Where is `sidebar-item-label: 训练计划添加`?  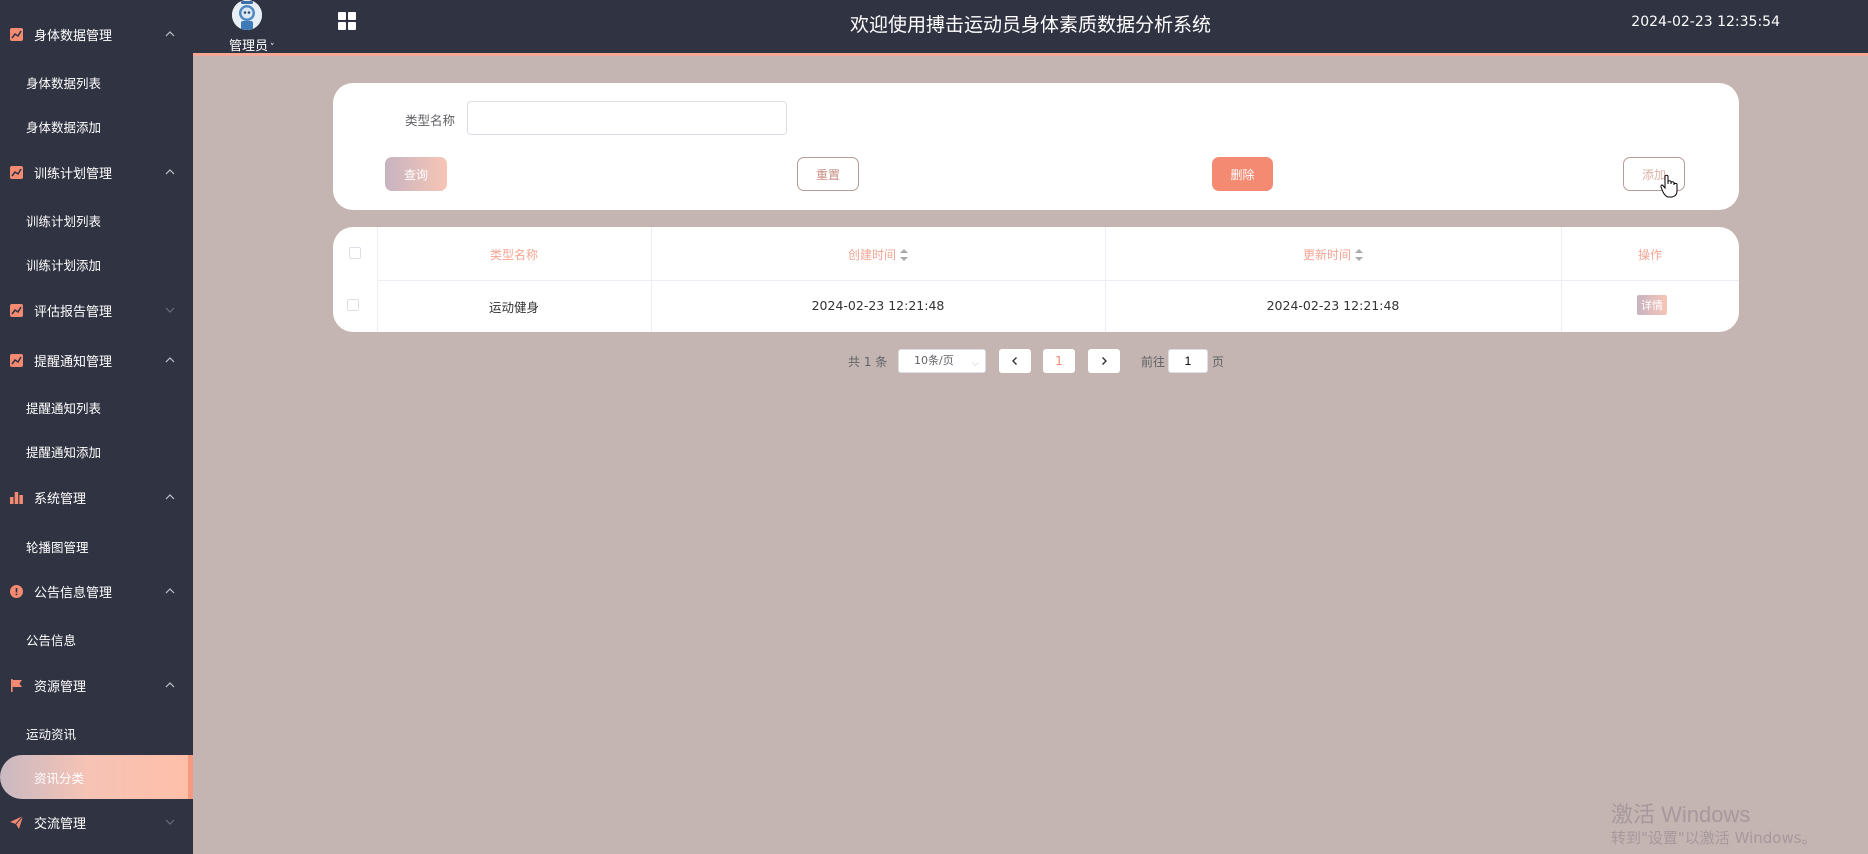
sidebar-item-label: 训练计划添加 is located at coordinates (64, 265).